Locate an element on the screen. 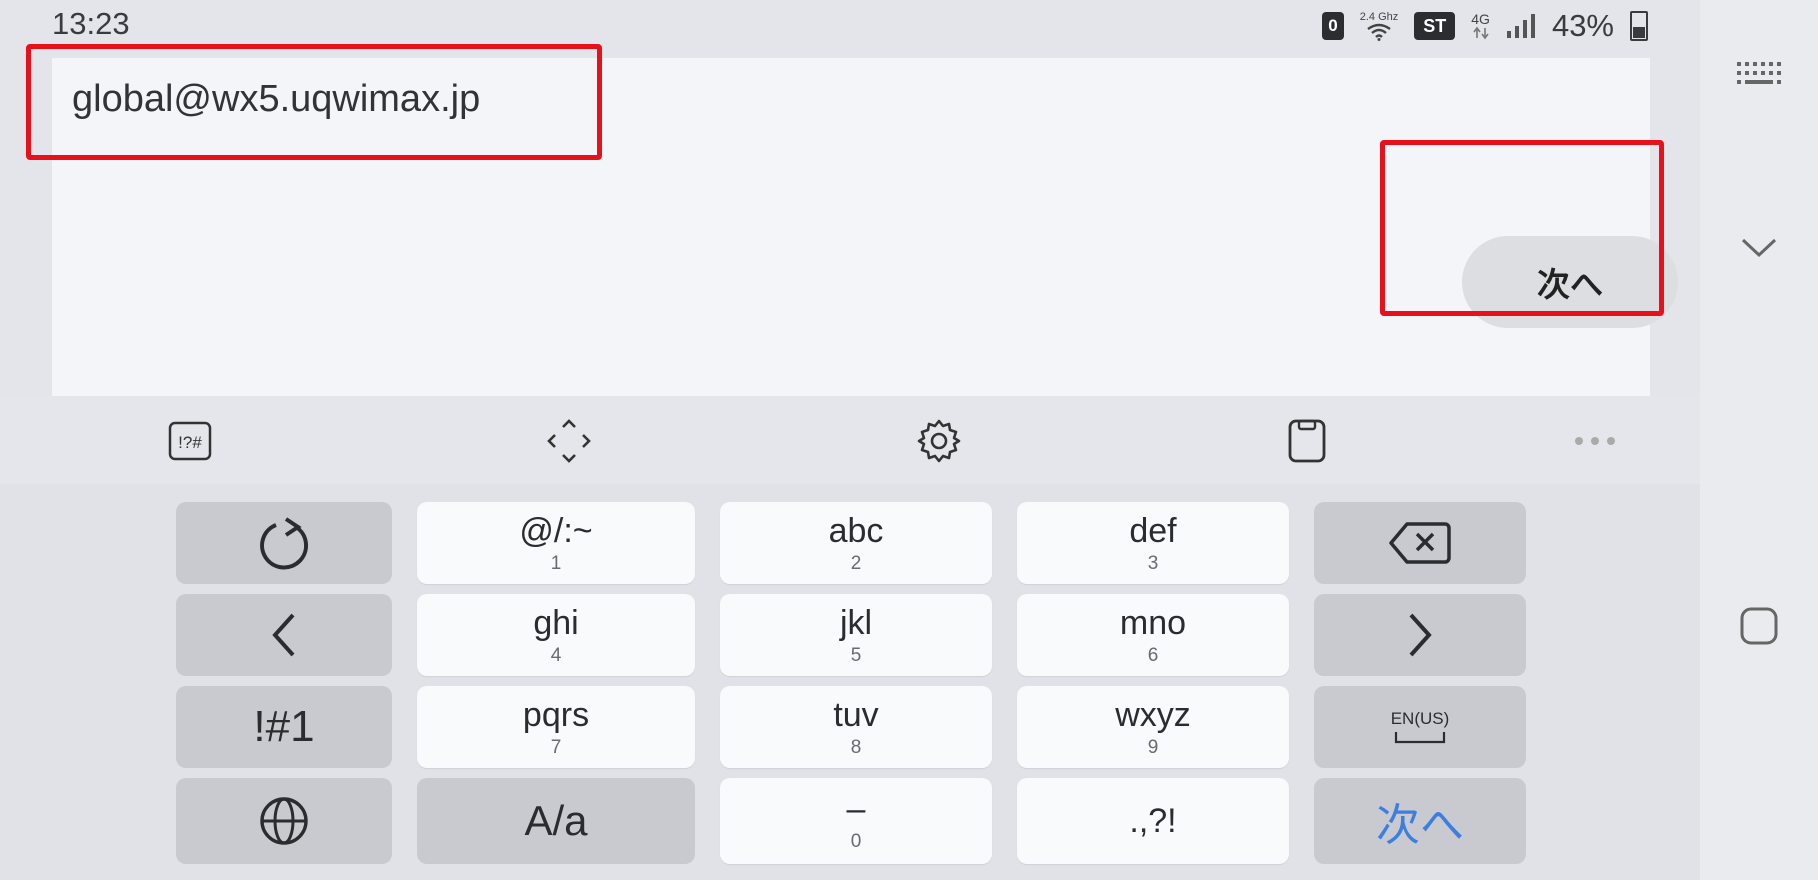 Image resolution: width=1818 pixels, height=880 pixels. space-language-label: EN(US) is located at coordinates (1420, 718).